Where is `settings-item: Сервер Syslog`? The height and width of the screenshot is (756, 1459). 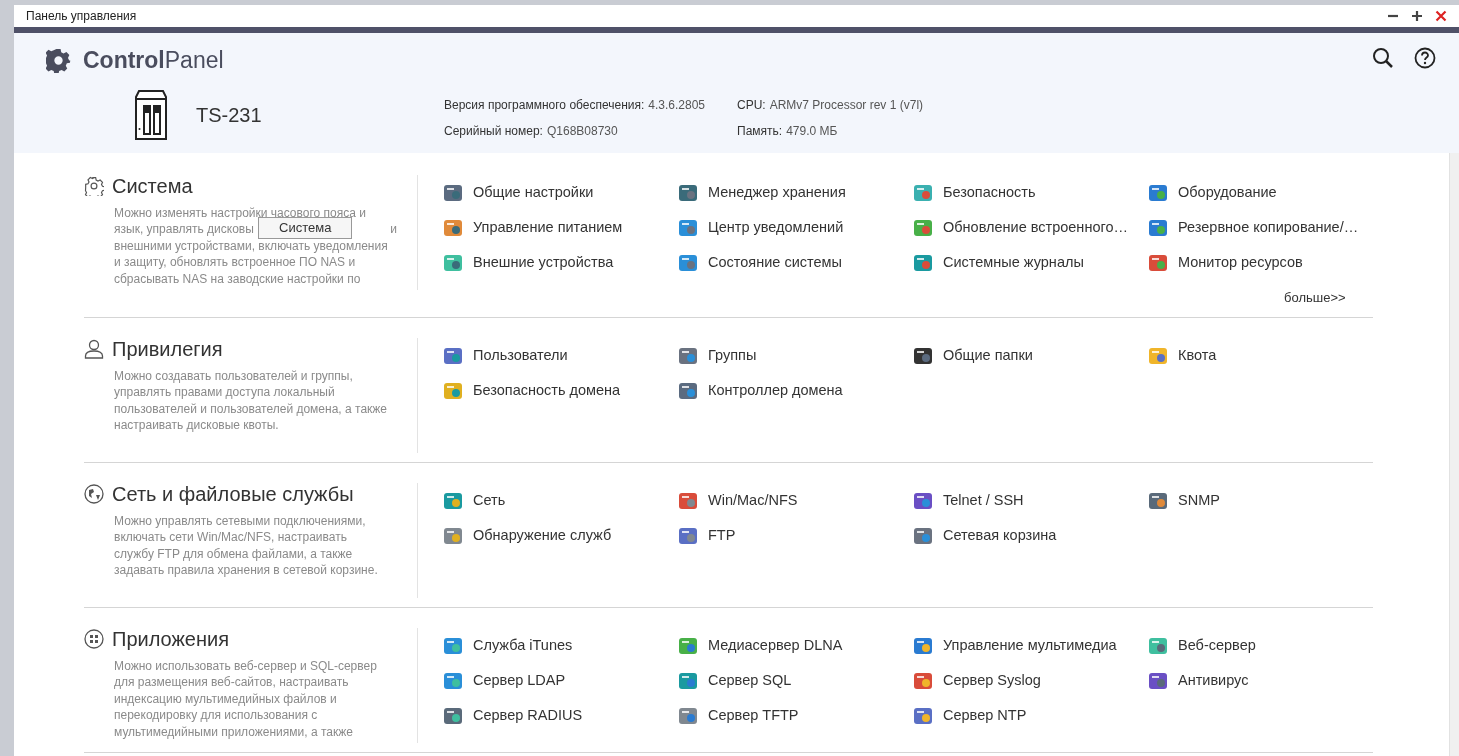
settings-item: Сервер Syslog is located at coordinates (1030, 681).